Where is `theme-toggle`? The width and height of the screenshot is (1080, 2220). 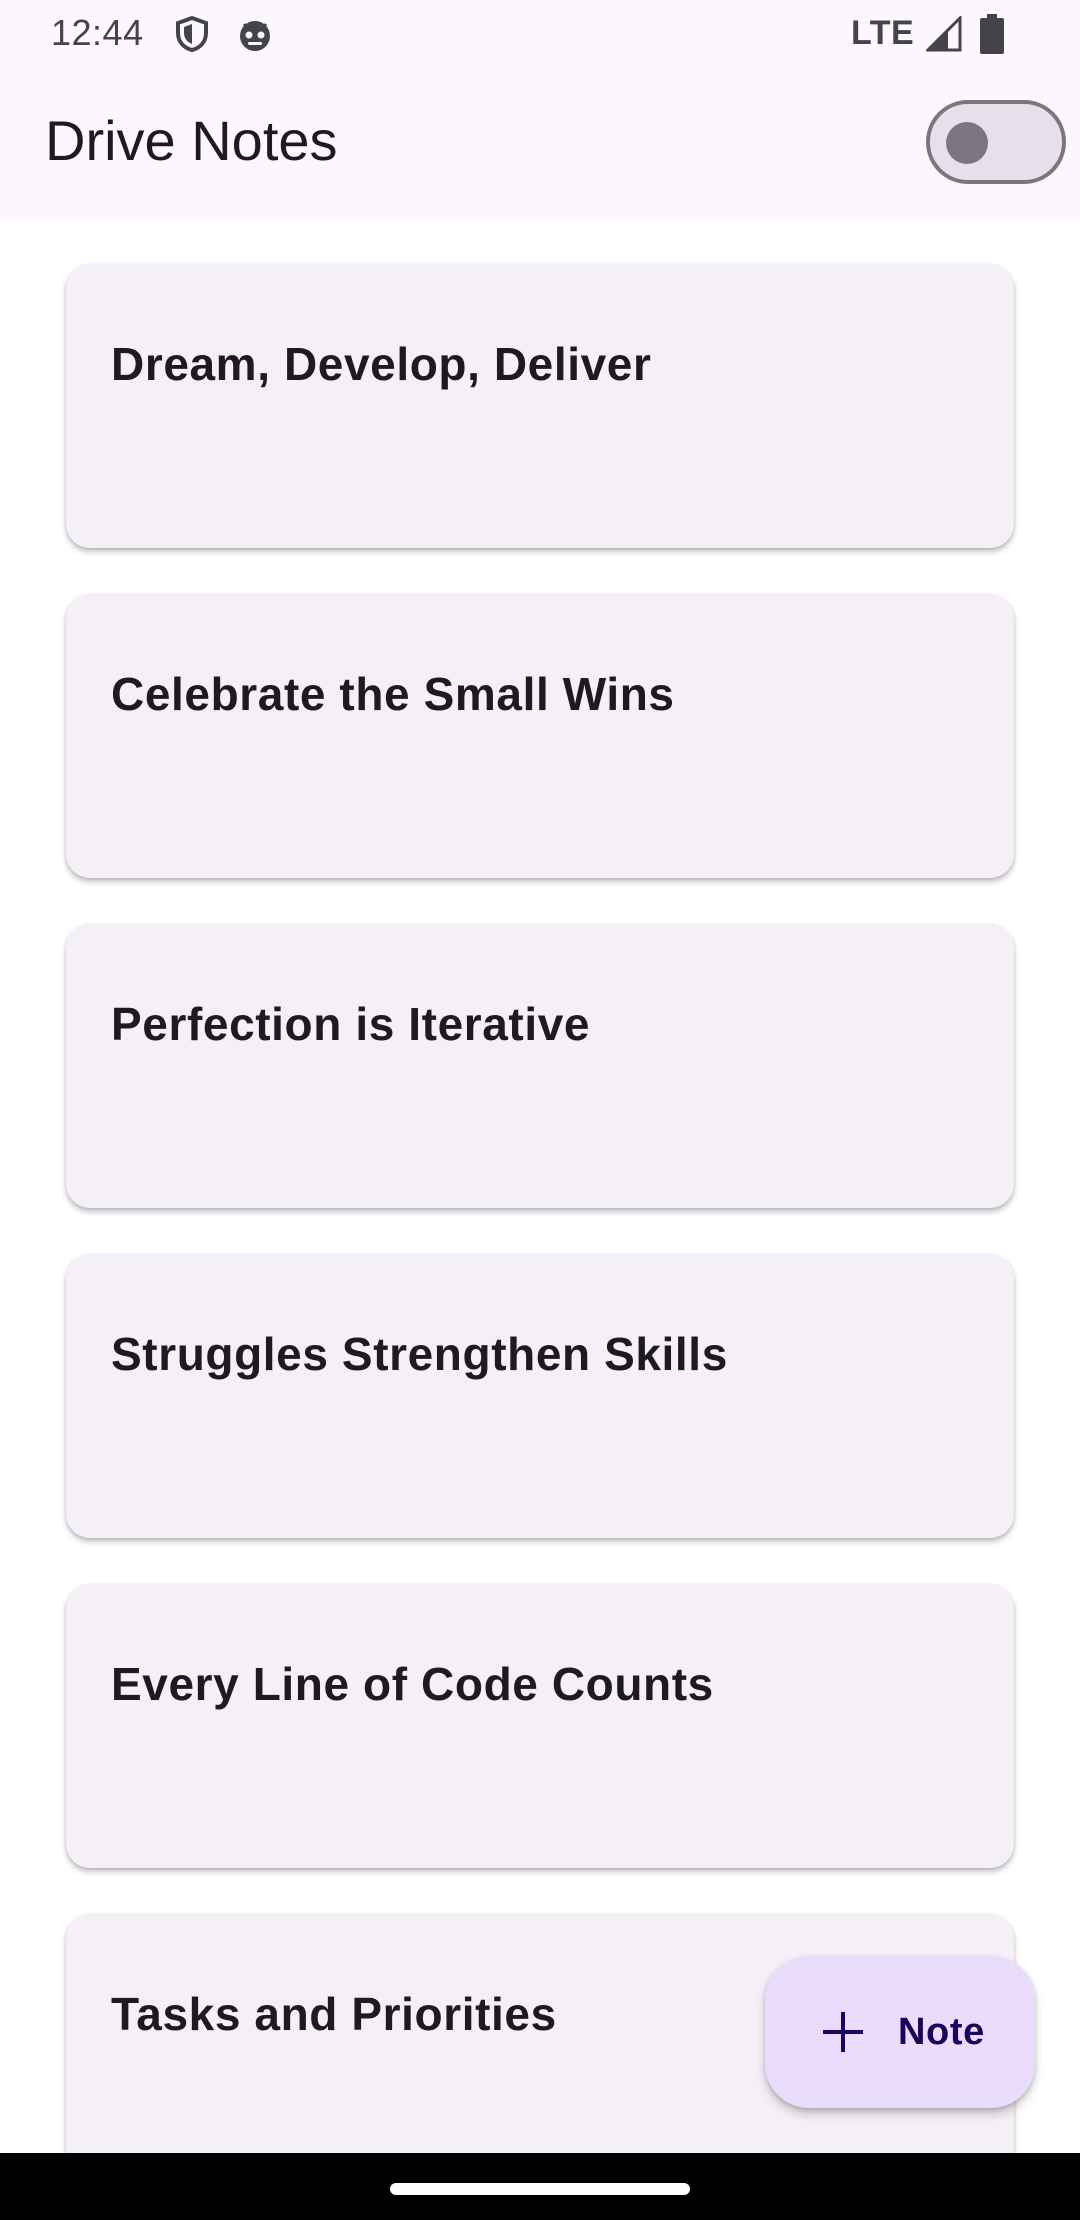 theme-toggle is located at coordinates (996, 142).